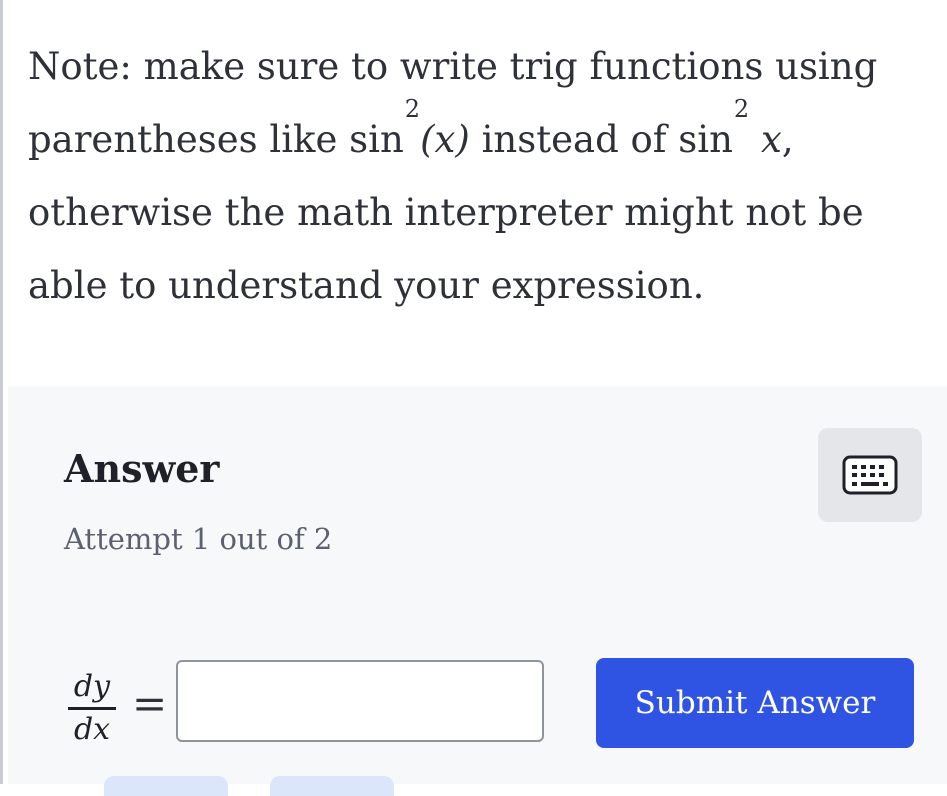 The width and height of the screenshot is (947, 796). I want to click on derivative-label: dy dx, so click(92, 708).